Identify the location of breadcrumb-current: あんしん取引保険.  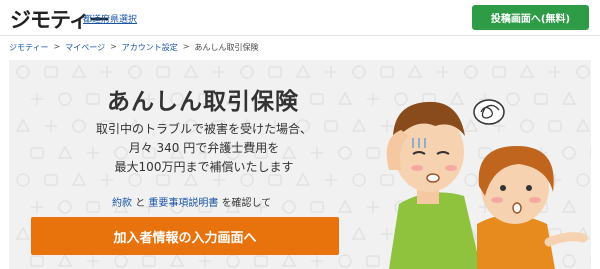
(226, 47).